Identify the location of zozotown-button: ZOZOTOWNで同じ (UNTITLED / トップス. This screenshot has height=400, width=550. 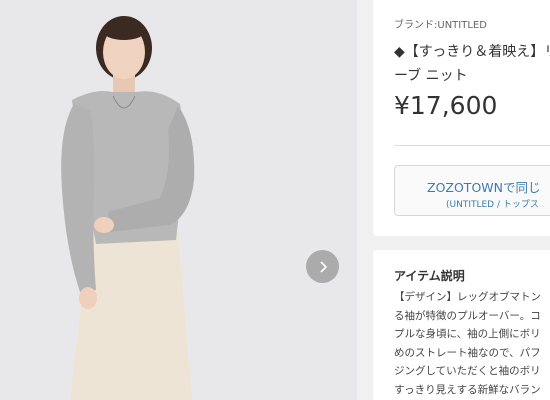
(472, 190).